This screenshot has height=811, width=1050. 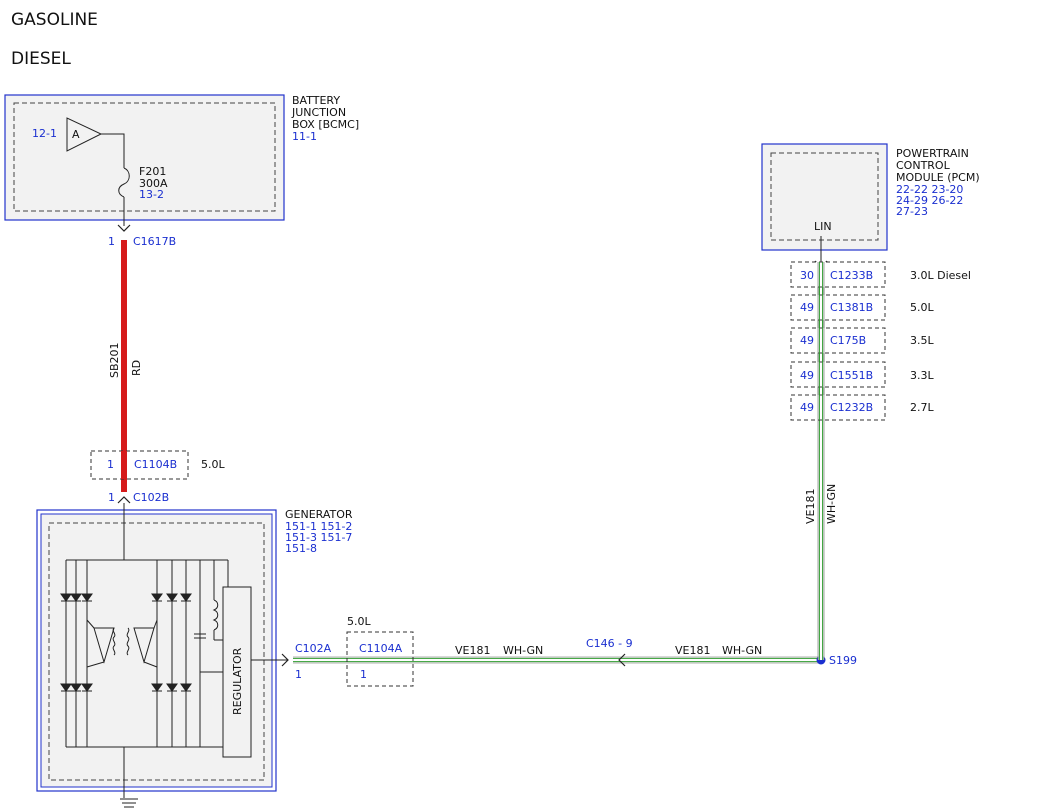 What do you see at coordinates (523, 650) in the screenshot?
I see `lin-color-label-1: WH-GN` at bounding box center [523, 650].